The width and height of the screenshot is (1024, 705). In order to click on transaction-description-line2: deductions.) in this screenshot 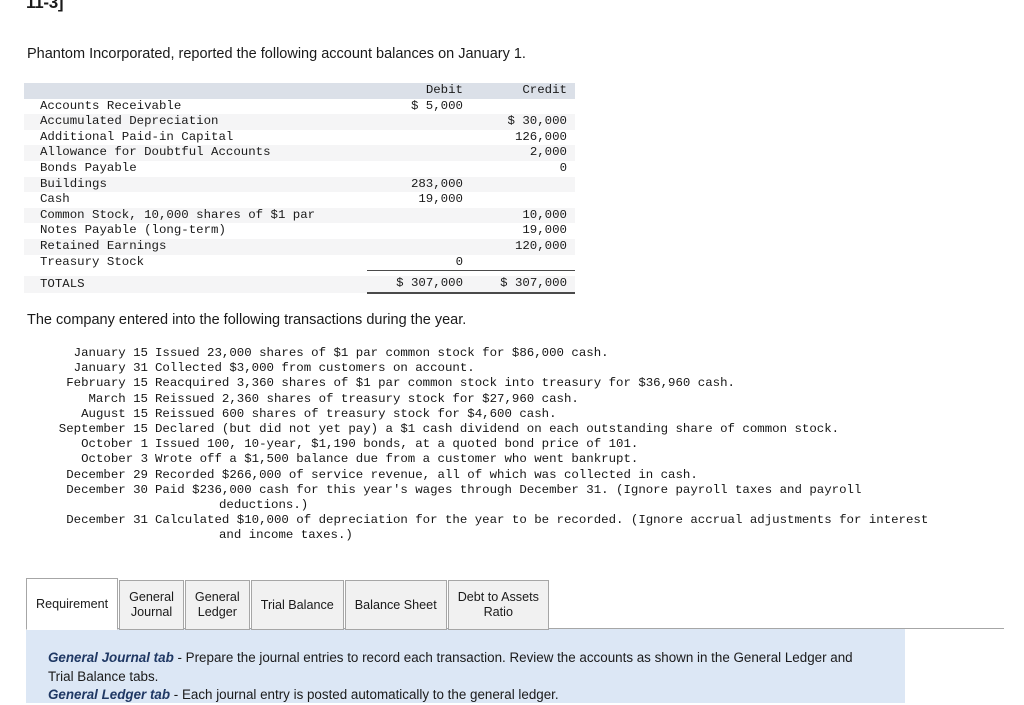, I will do `click(264, 505)`.